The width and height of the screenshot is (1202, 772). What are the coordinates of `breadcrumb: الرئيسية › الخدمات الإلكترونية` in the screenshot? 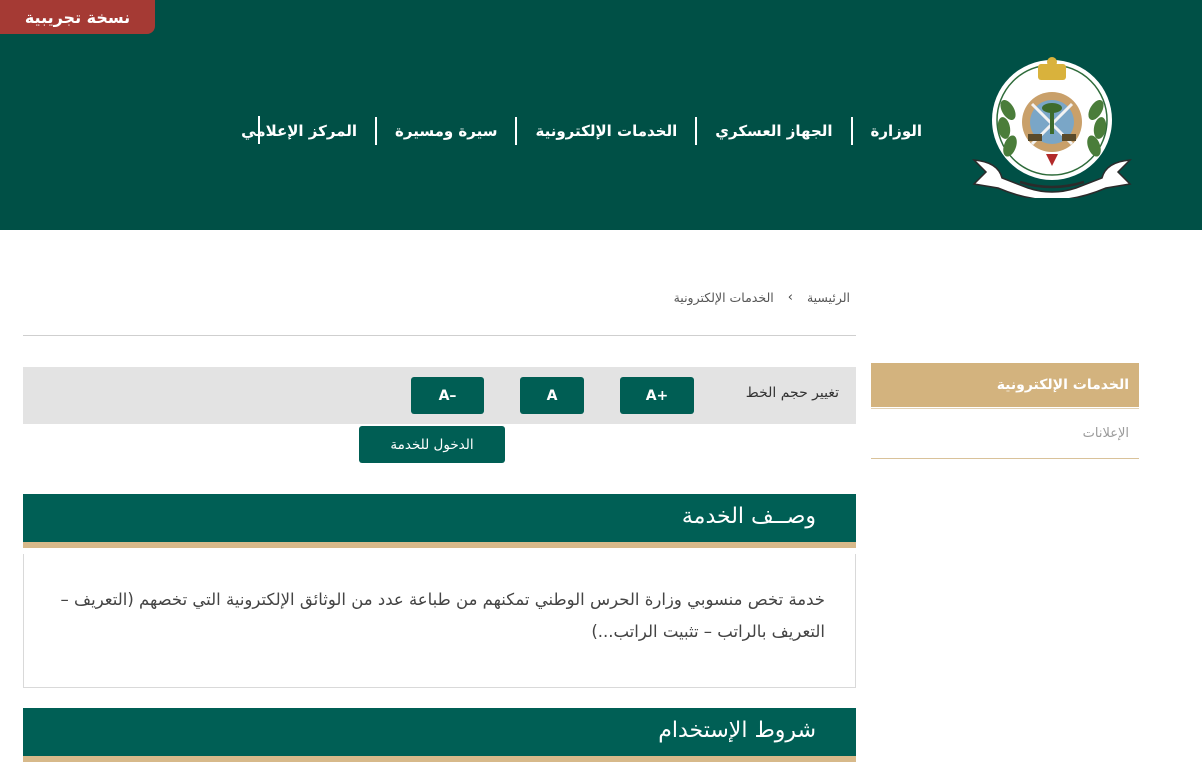 It's located at (762, 297).